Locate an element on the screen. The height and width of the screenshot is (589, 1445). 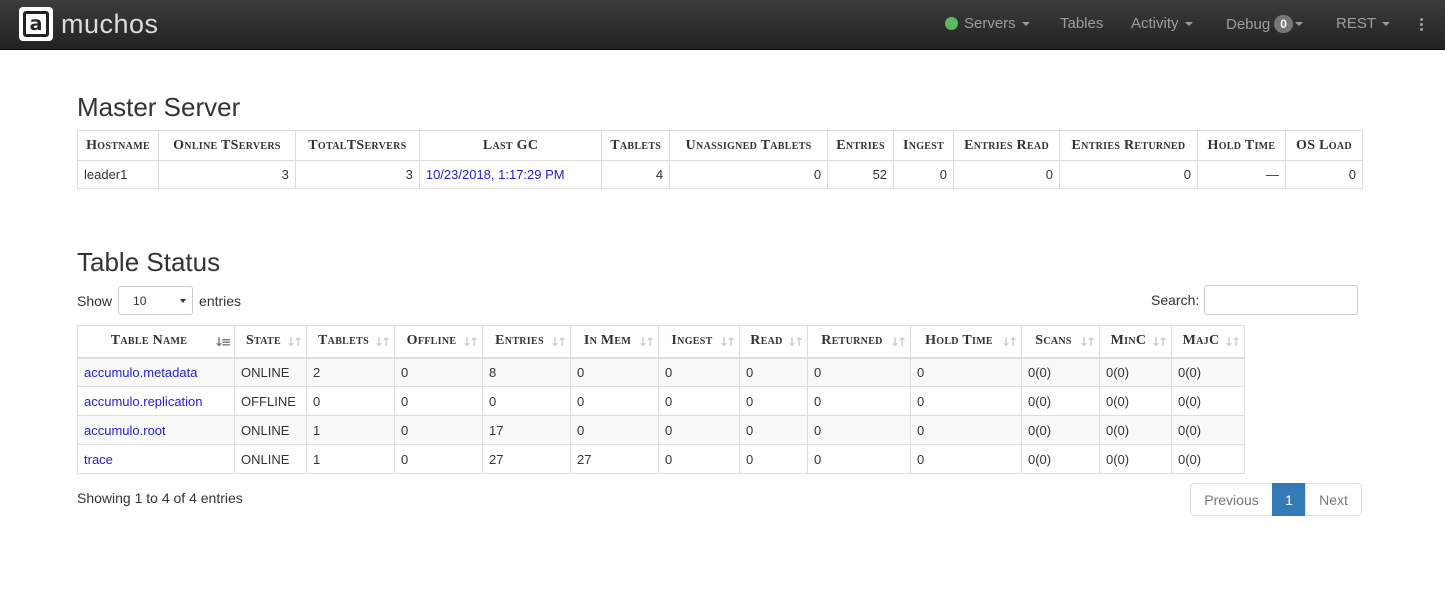
show-entries-control: Show 10 entries is located at coordinates (159, 300).